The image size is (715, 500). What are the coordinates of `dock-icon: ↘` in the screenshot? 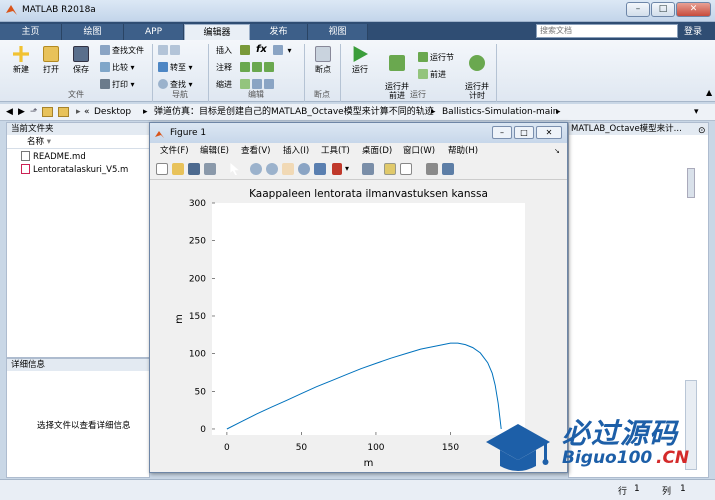 It's located at (557, 151).